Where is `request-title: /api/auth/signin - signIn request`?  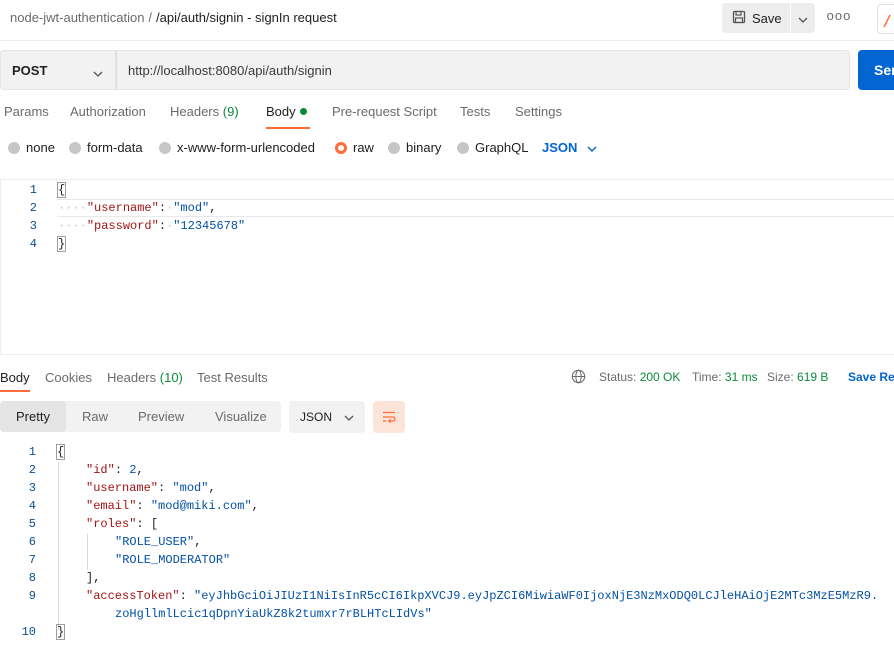 request-title: /api/auth/signin - signIn request is located at coordinates (246, 17).